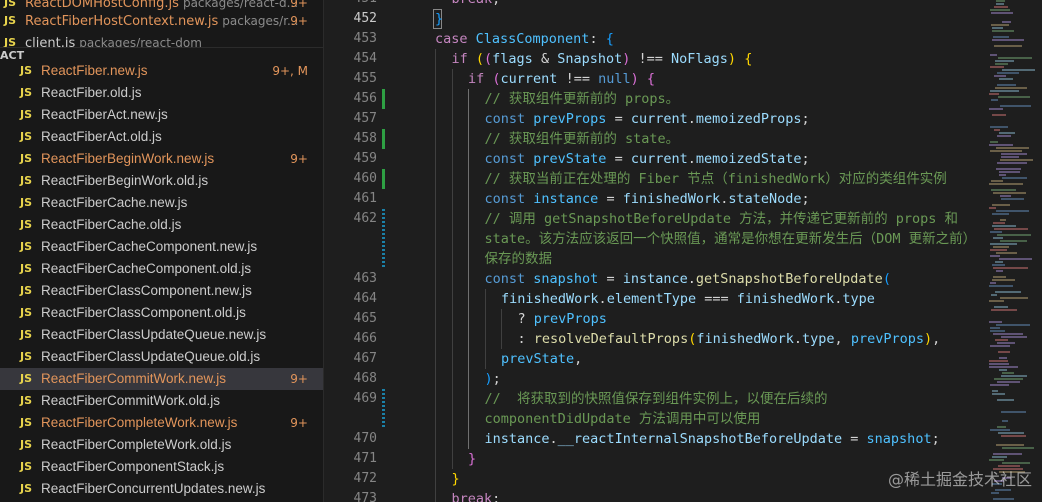 This screenshot has width=1042, height=502. What do you see at coordinates (519, 259) in the screenshot?
I see `code-line: 保存的数据` at bounding box center [519, 259].